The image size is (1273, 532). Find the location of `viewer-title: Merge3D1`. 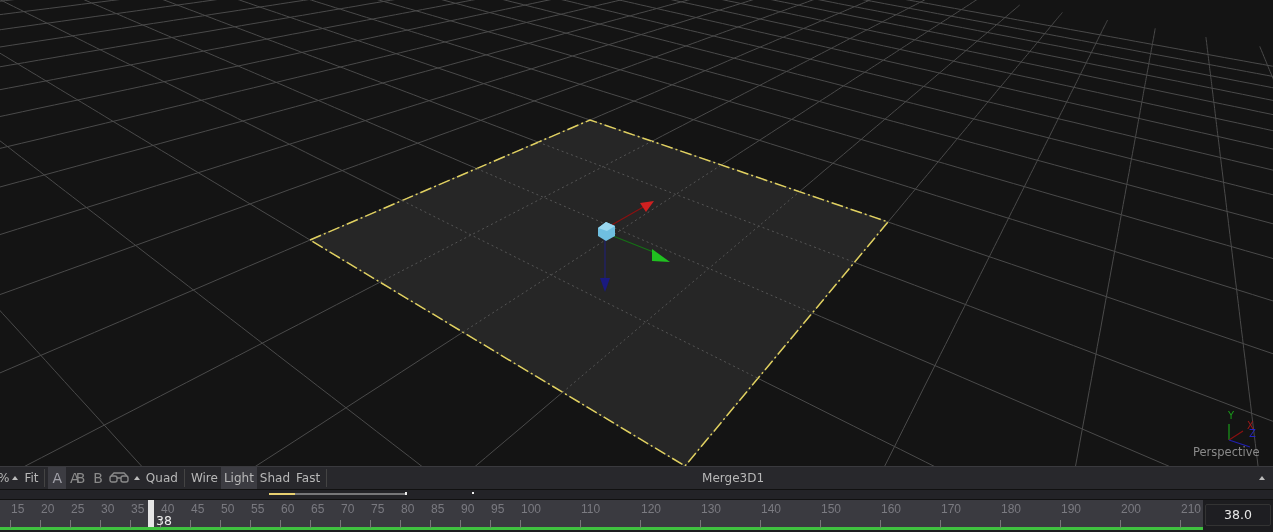

viewer-title: Merge3D1 is located at coordinates (733, 478).